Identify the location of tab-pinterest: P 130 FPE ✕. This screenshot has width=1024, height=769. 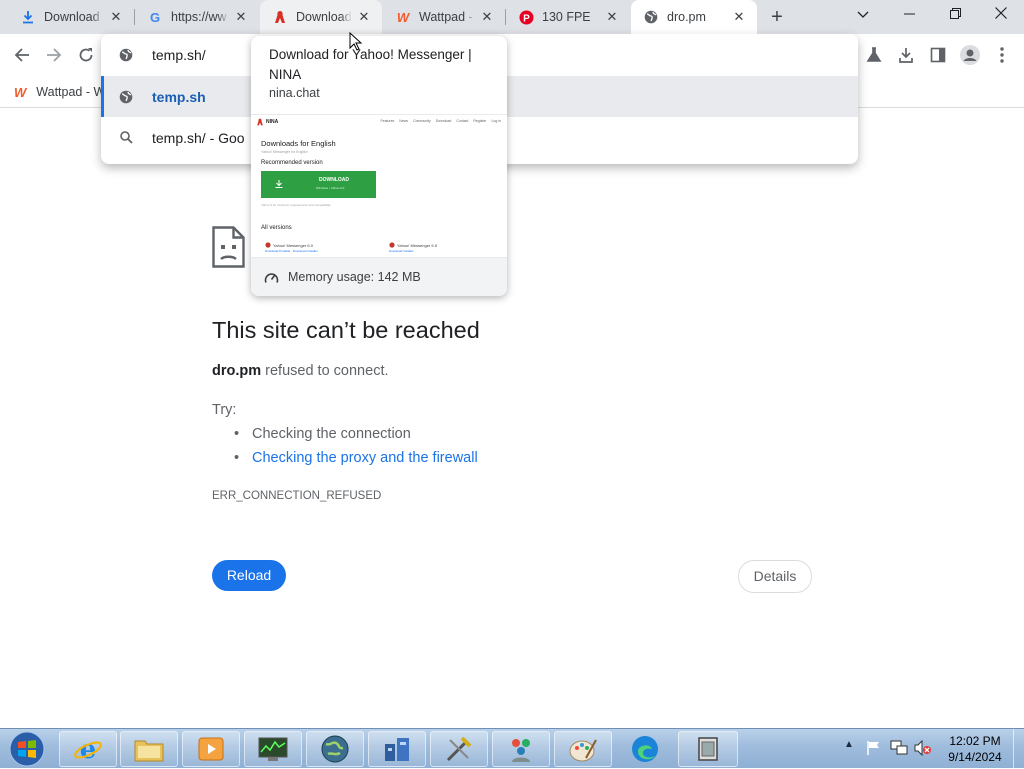
(568, 17).